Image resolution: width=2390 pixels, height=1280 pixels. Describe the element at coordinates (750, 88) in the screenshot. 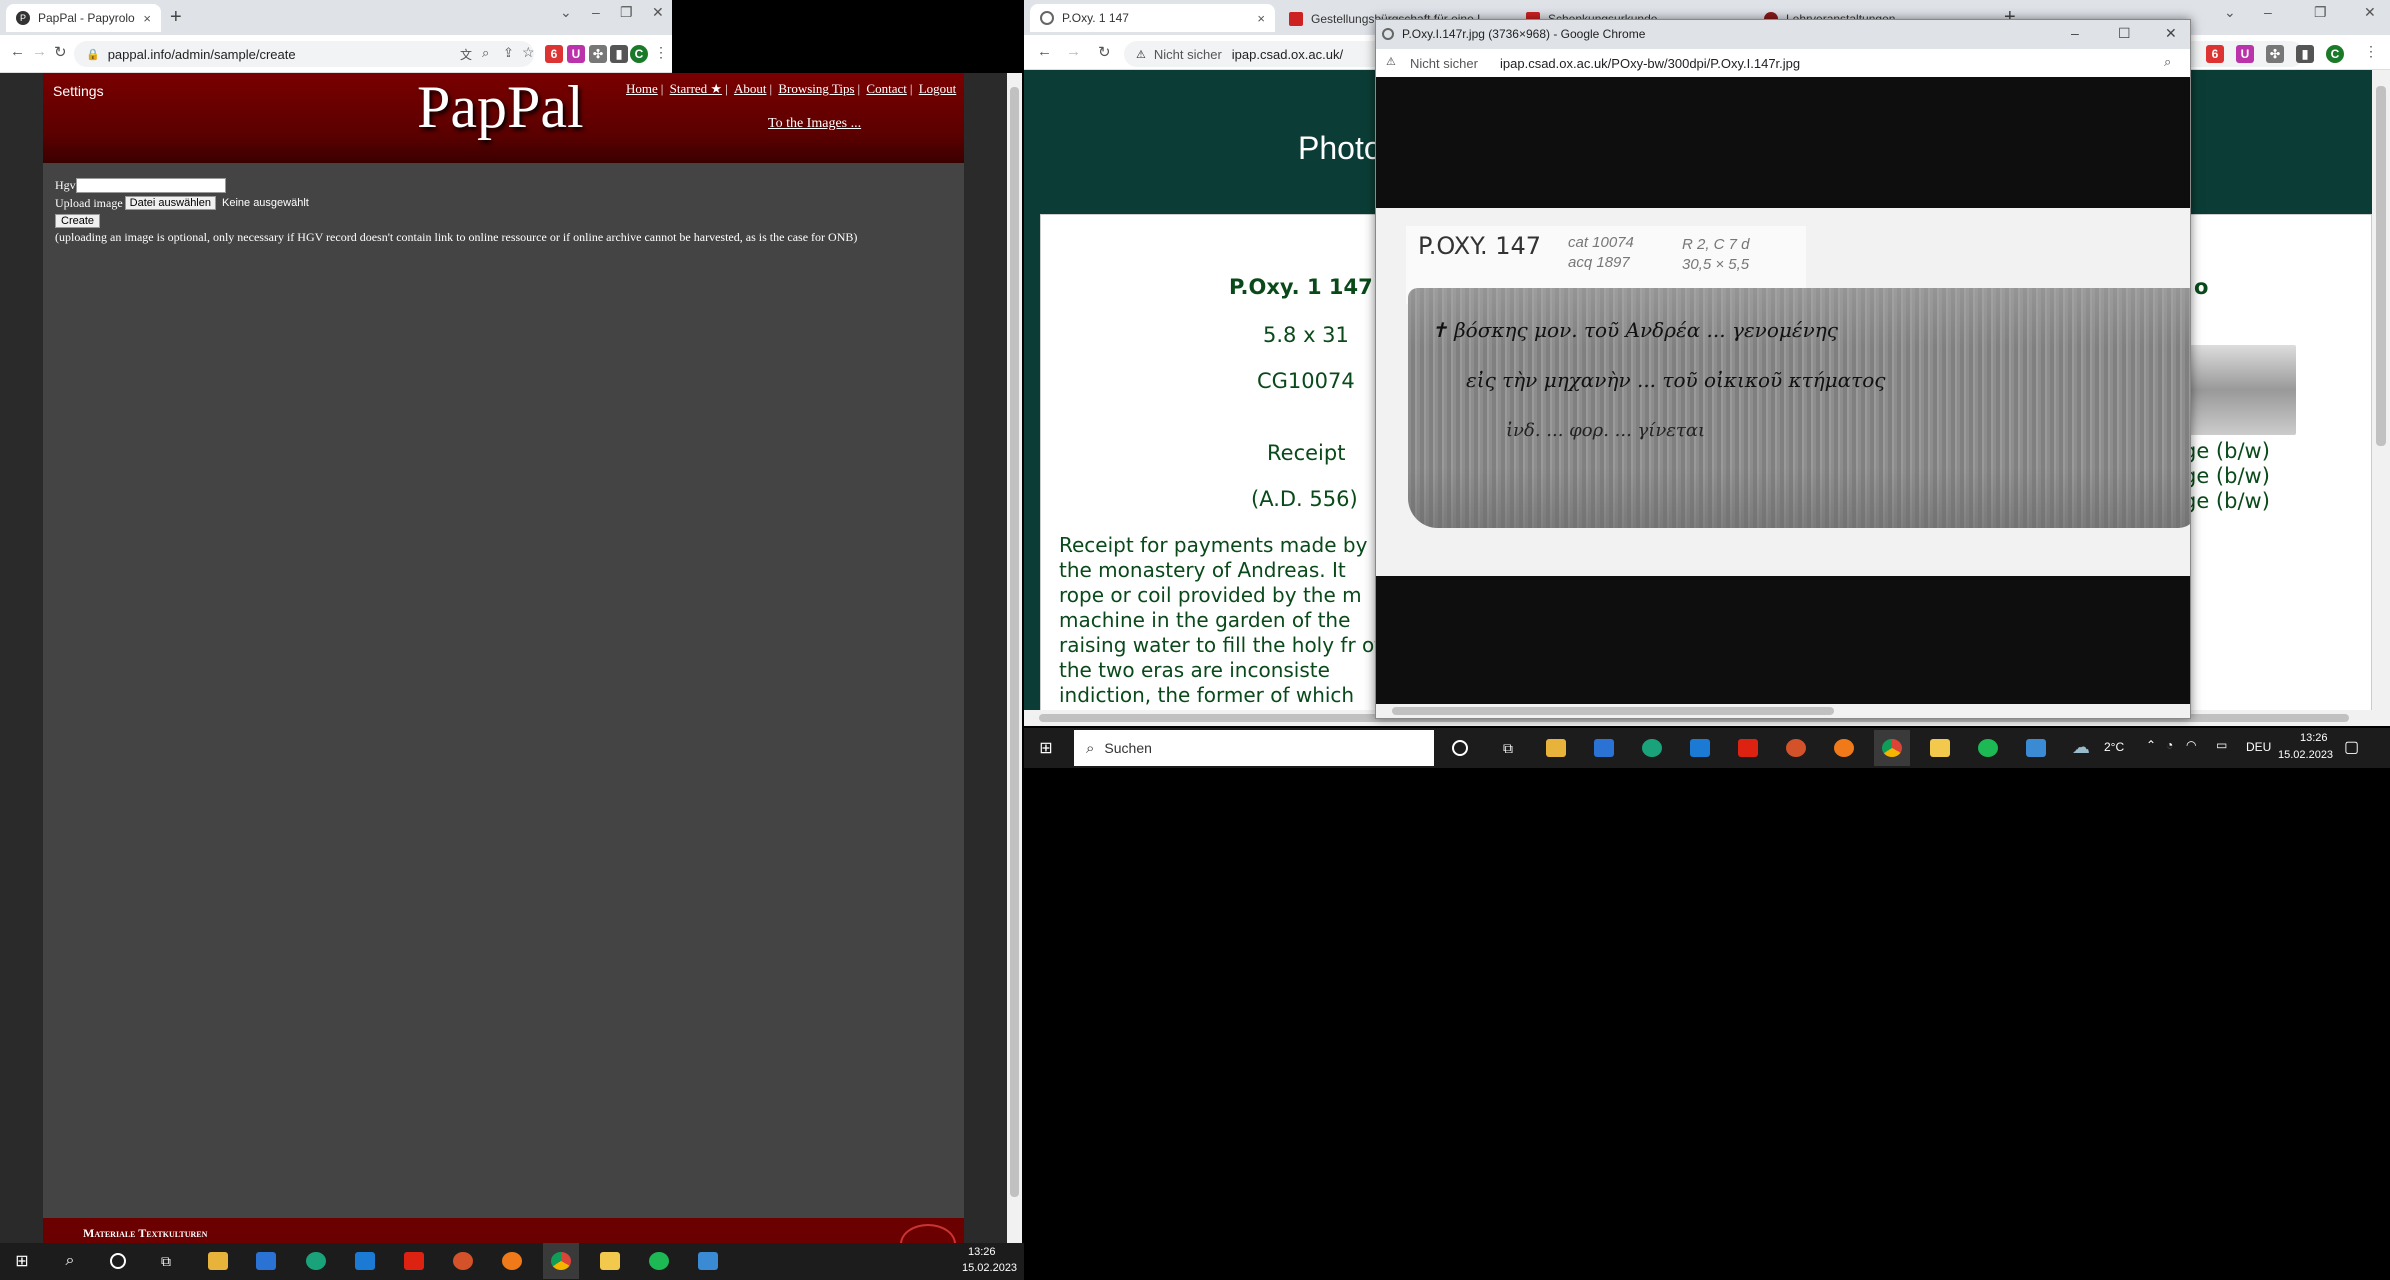

I see `nav-about: About` at that location.